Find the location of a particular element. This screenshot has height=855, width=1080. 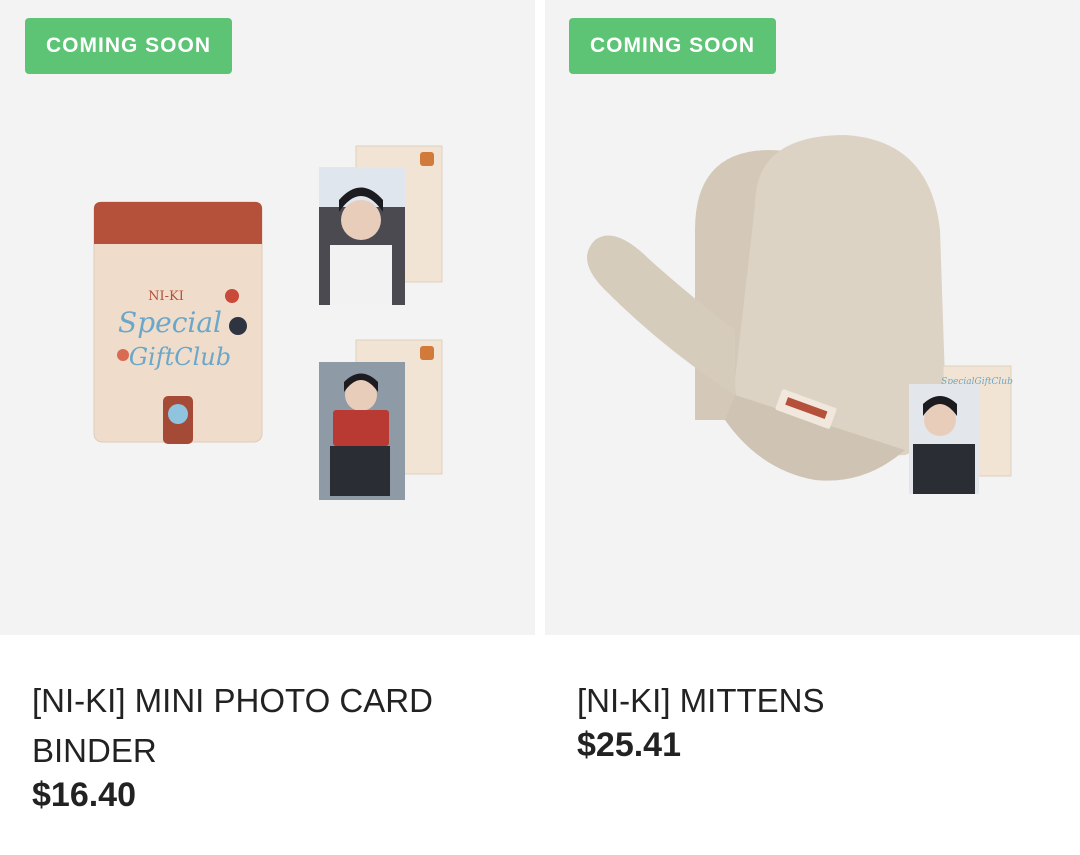

product-title: [NI-KI] MINI PHOTO CARD BINDER is located at coordinates (267, 726).